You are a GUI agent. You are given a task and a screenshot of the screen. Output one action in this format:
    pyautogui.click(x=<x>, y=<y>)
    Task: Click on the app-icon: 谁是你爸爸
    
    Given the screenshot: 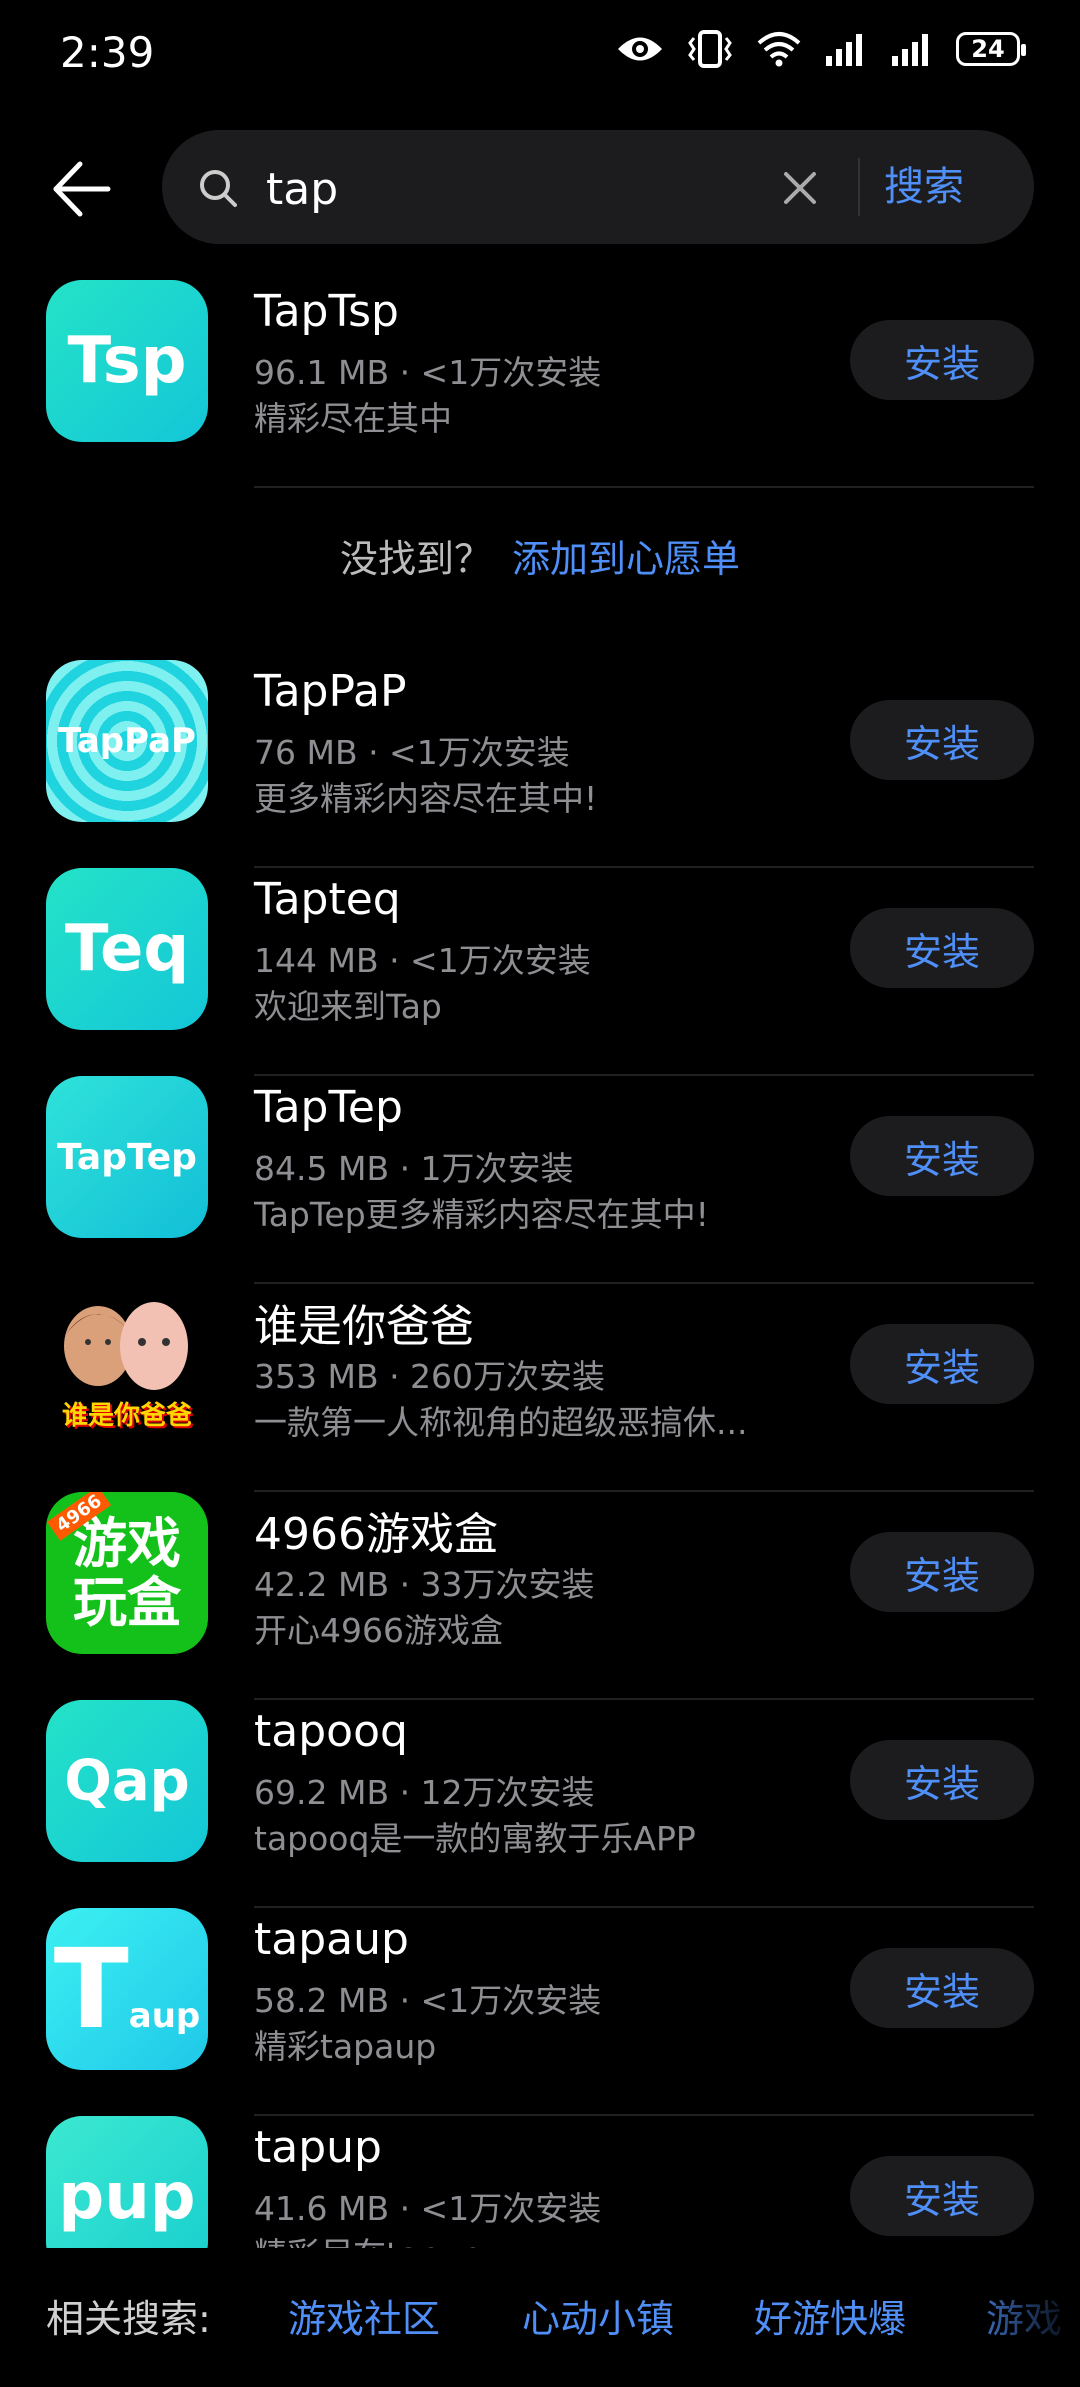 What is the action you would take?
    pyautogui.click(x=127, y=1365)
    